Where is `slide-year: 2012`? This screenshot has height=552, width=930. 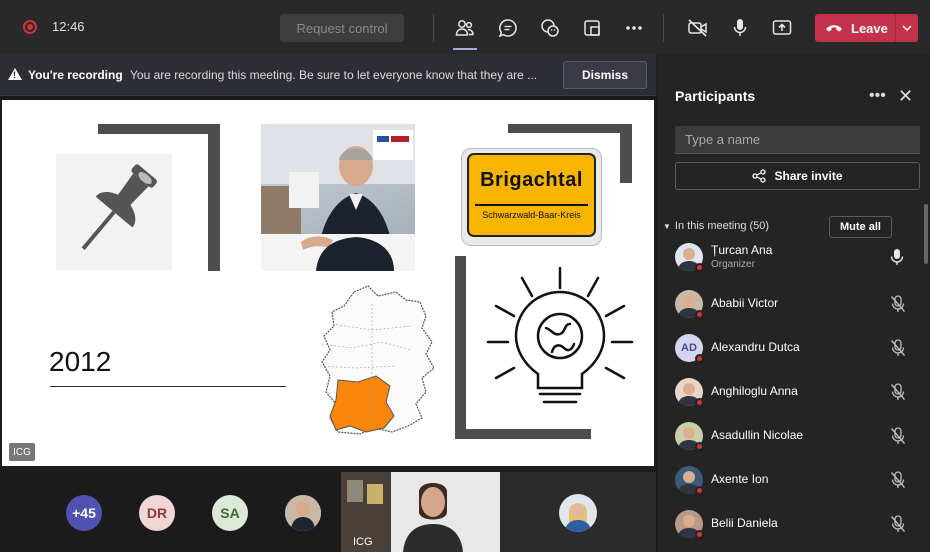 slide-year: 2012 is located at coordinates (80, 361).